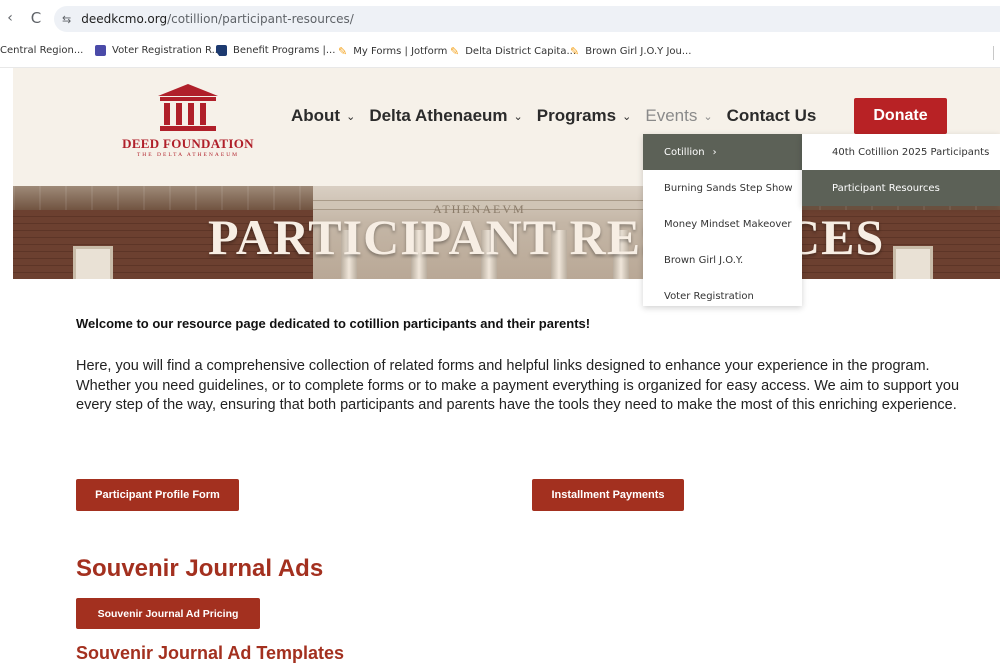 The height and width of the screenshot is (668, 1000). I want to click on url-path: /cotillion/participant-resources/, so click(260, 19).